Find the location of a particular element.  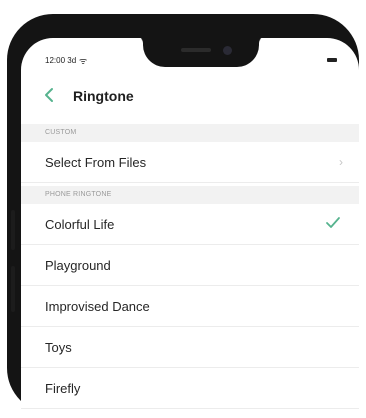

ringtone-label: Colorful Life is located at coordinates (80, 224).